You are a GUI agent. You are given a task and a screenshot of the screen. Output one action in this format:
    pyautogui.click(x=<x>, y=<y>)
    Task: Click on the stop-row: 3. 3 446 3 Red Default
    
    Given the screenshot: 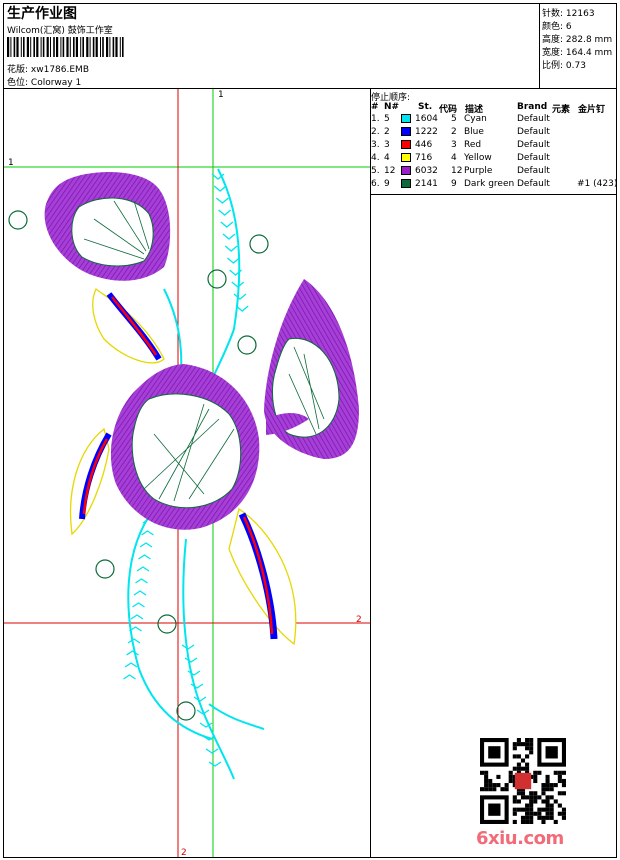 What is the action you would take?
    pyautogui.click(x=493, y=146)
    